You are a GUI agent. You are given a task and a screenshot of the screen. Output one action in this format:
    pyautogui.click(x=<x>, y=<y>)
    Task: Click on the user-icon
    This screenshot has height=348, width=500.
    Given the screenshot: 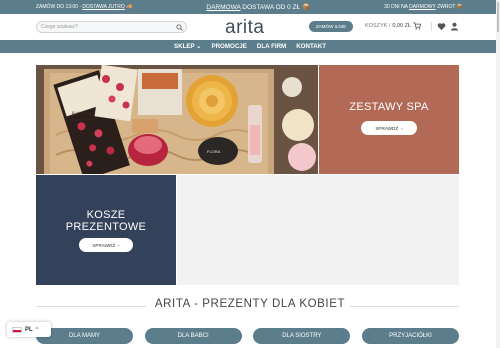 What is the action you would take?
    pyautogui.click(x=454, y=26)
    